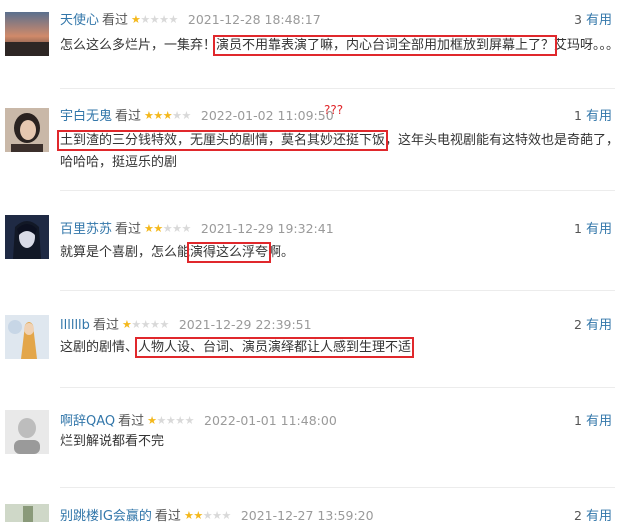  Describe the element at coordinates (275, 347) in the screenshot. I see `highlighted-text: 人物人设、台词、演员演绎都让人感到生理不适` at that location.